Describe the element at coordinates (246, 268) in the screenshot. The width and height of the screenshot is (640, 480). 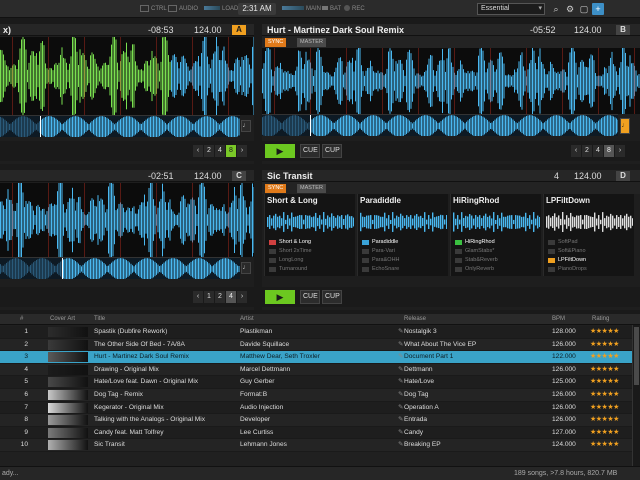
I see `deck-c-flag-button: ♩` at that location.